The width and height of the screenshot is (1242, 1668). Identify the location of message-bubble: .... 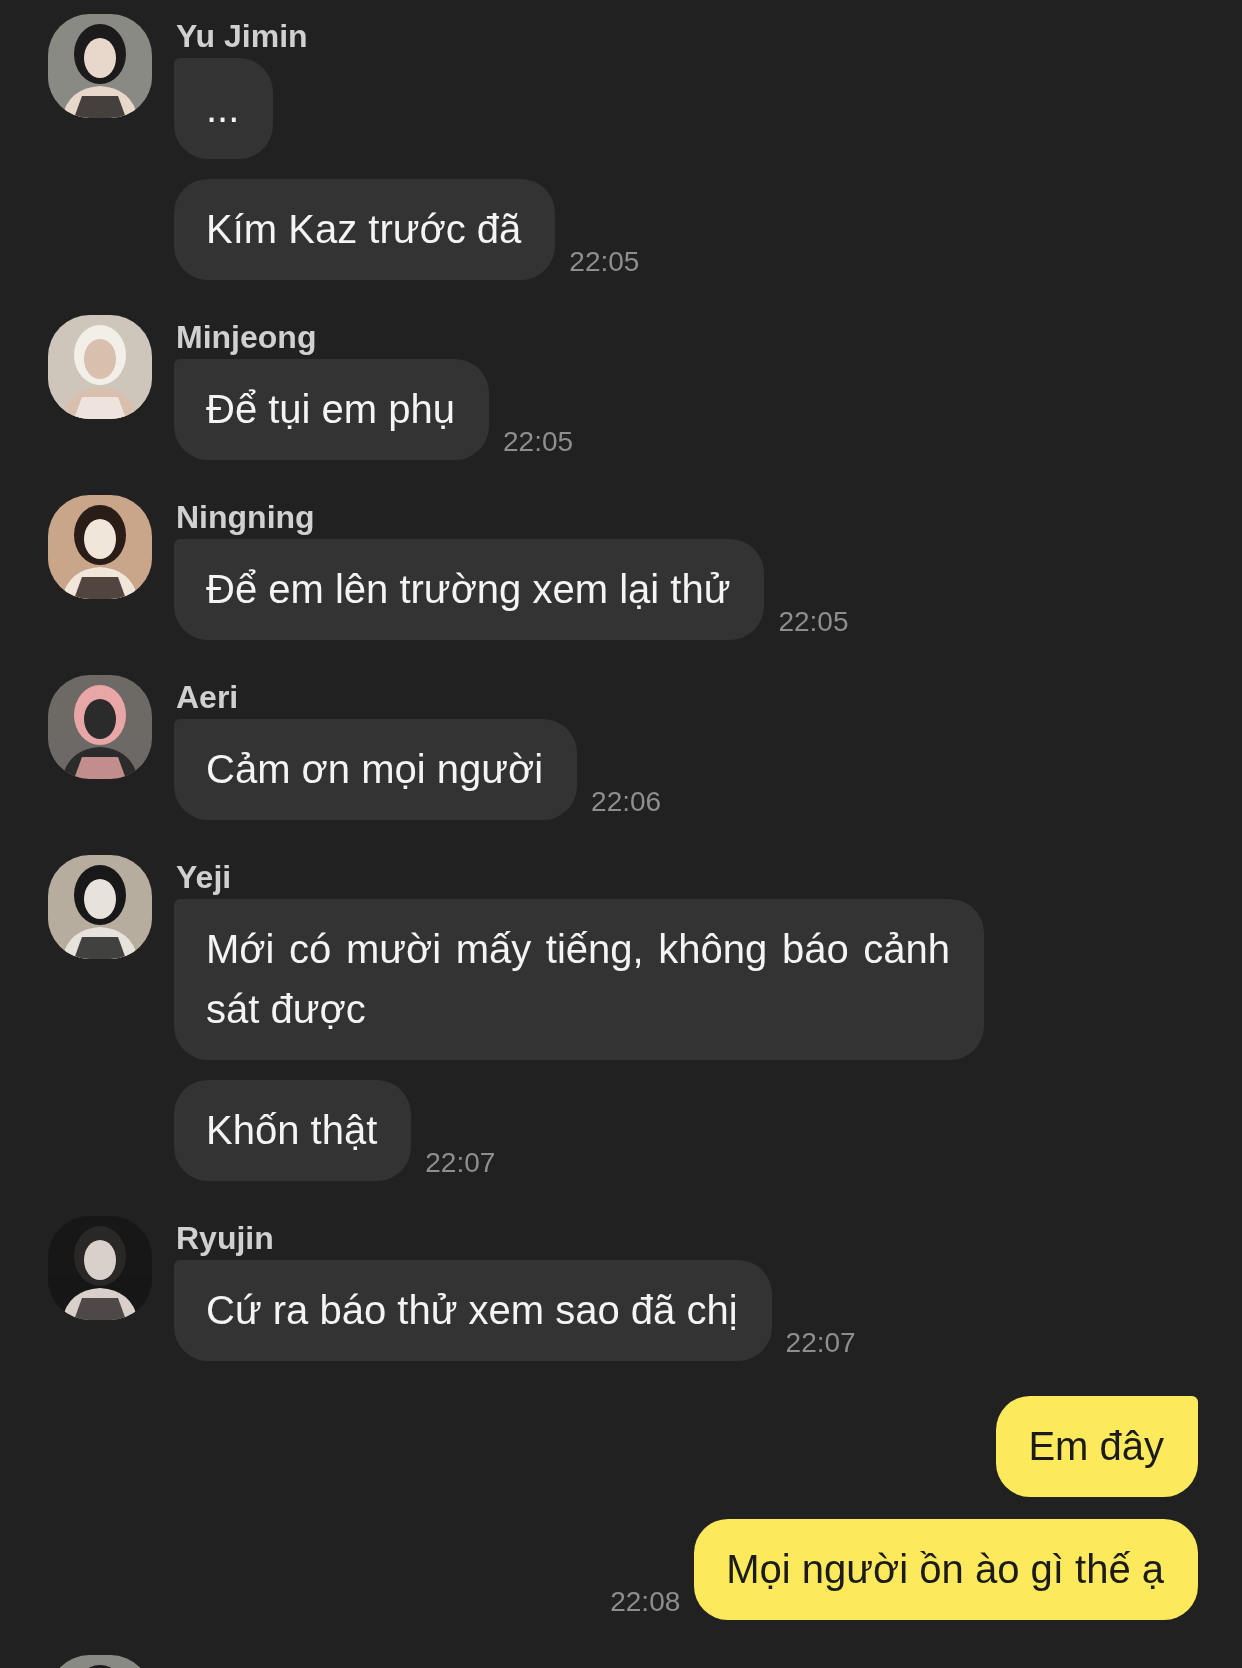
(224, 108).